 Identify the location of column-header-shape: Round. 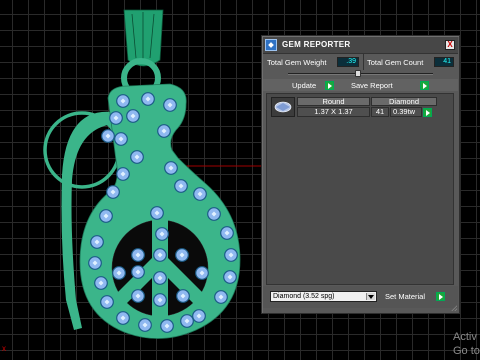
(333, 101).